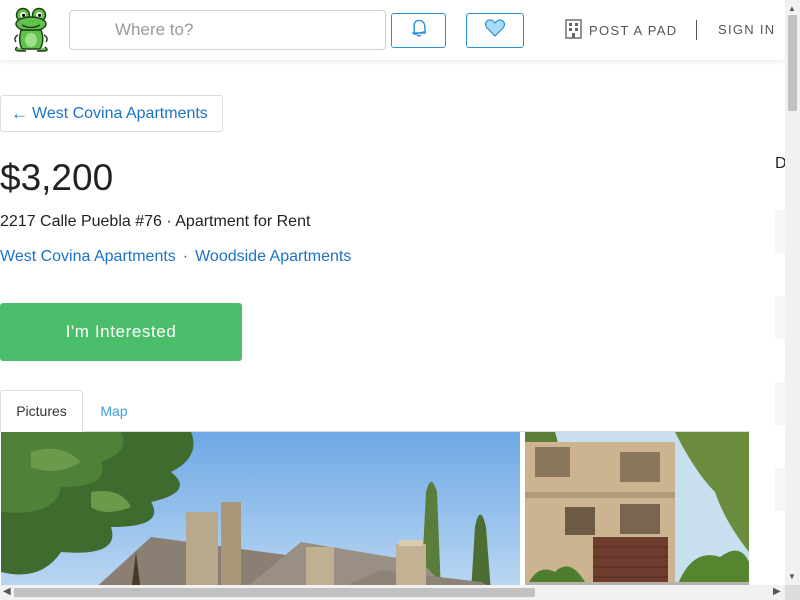 Image resolution: width=800 pixels, height=600 pixels. What do you see at coordinates (19, 113) in the screenshot?
I see `left-arrow-icon: ←` at bounding box center [19, 113].